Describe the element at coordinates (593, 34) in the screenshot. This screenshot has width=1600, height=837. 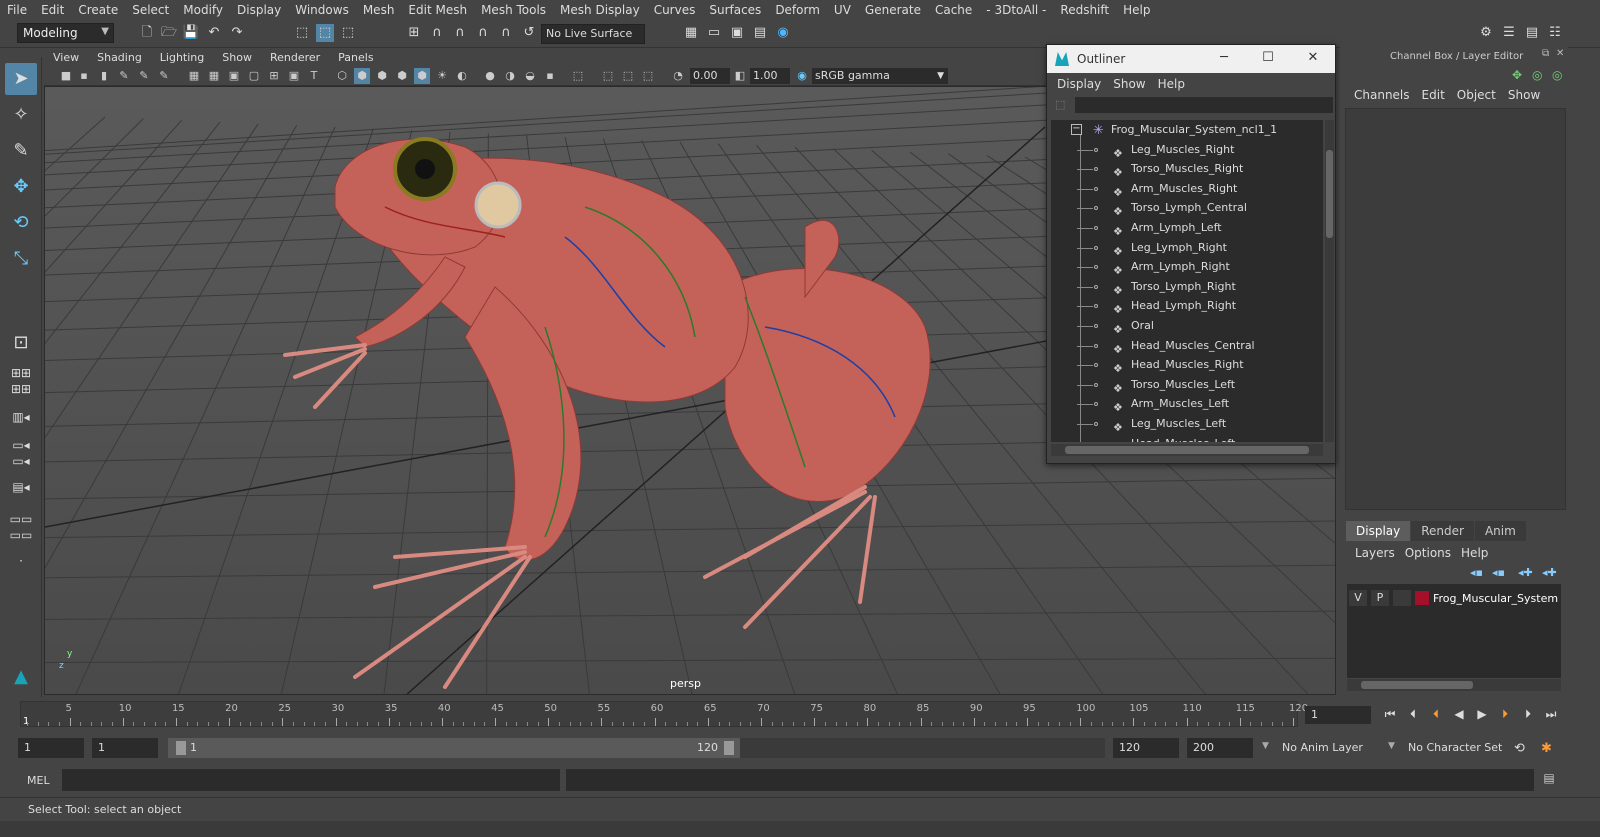
I see `live-surface-field: No Live Surface` at that location.